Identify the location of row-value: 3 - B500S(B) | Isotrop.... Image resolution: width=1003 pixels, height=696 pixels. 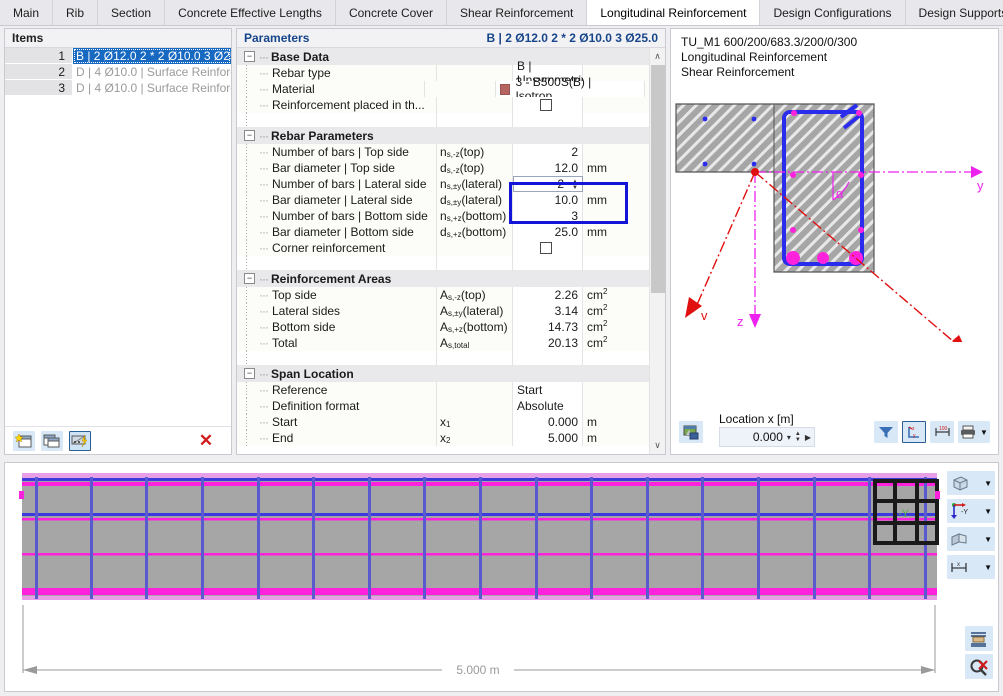
(570, 89).